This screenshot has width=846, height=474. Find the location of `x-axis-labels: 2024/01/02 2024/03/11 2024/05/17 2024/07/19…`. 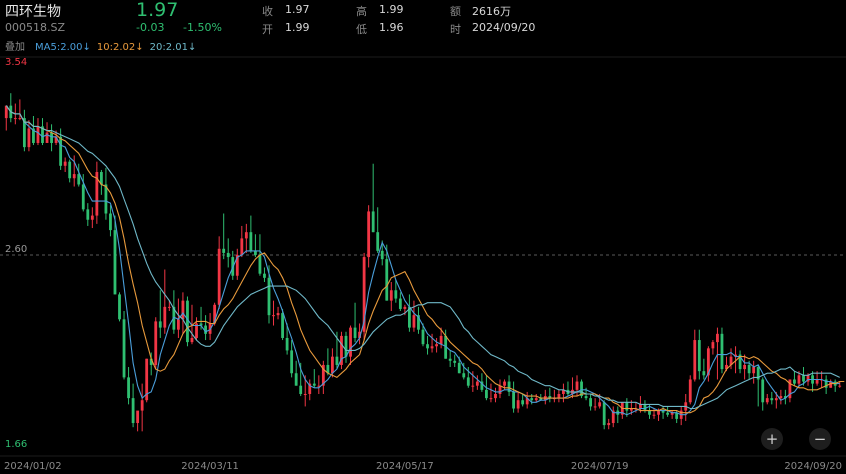

x-axis-labels: 2024/01/02 2024/03/11 2024/05/17 2024/07/19… is located at coordinates (423, 466).